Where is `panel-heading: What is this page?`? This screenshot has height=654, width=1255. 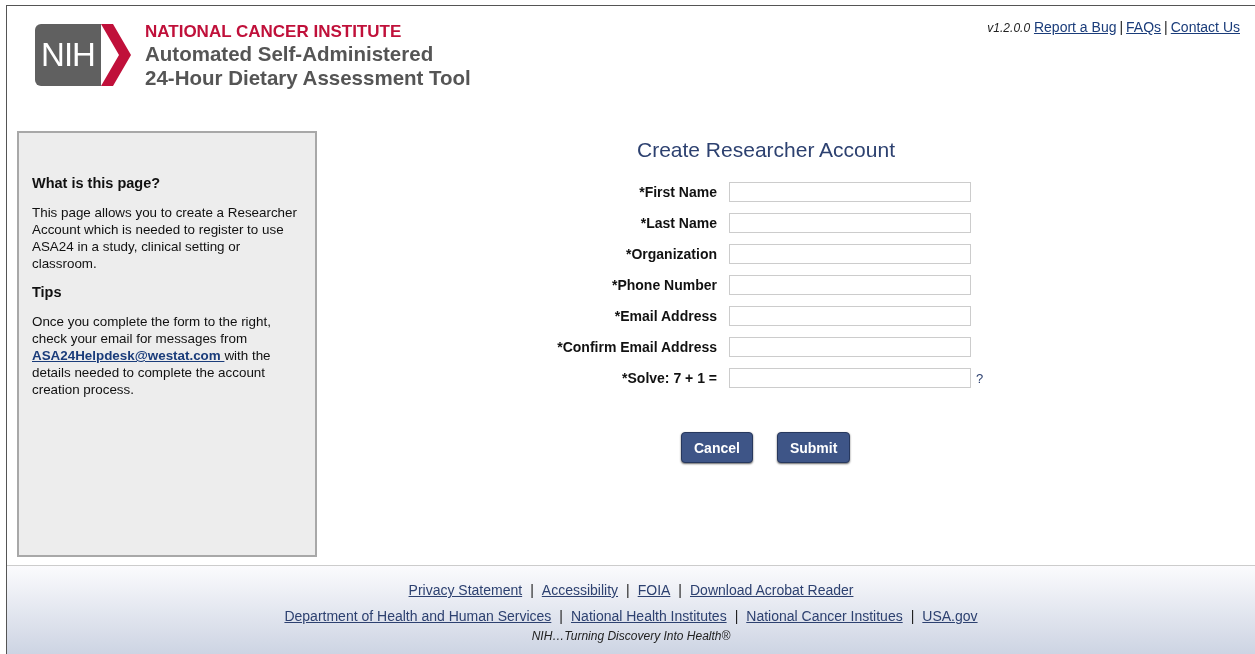
panel-heading: What is this page? is located at coordinates (97, 183).